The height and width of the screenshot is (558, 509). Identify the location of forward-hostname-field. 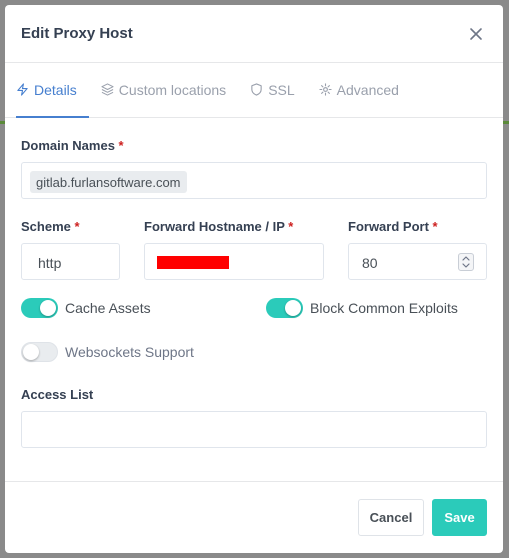
(234, 261).